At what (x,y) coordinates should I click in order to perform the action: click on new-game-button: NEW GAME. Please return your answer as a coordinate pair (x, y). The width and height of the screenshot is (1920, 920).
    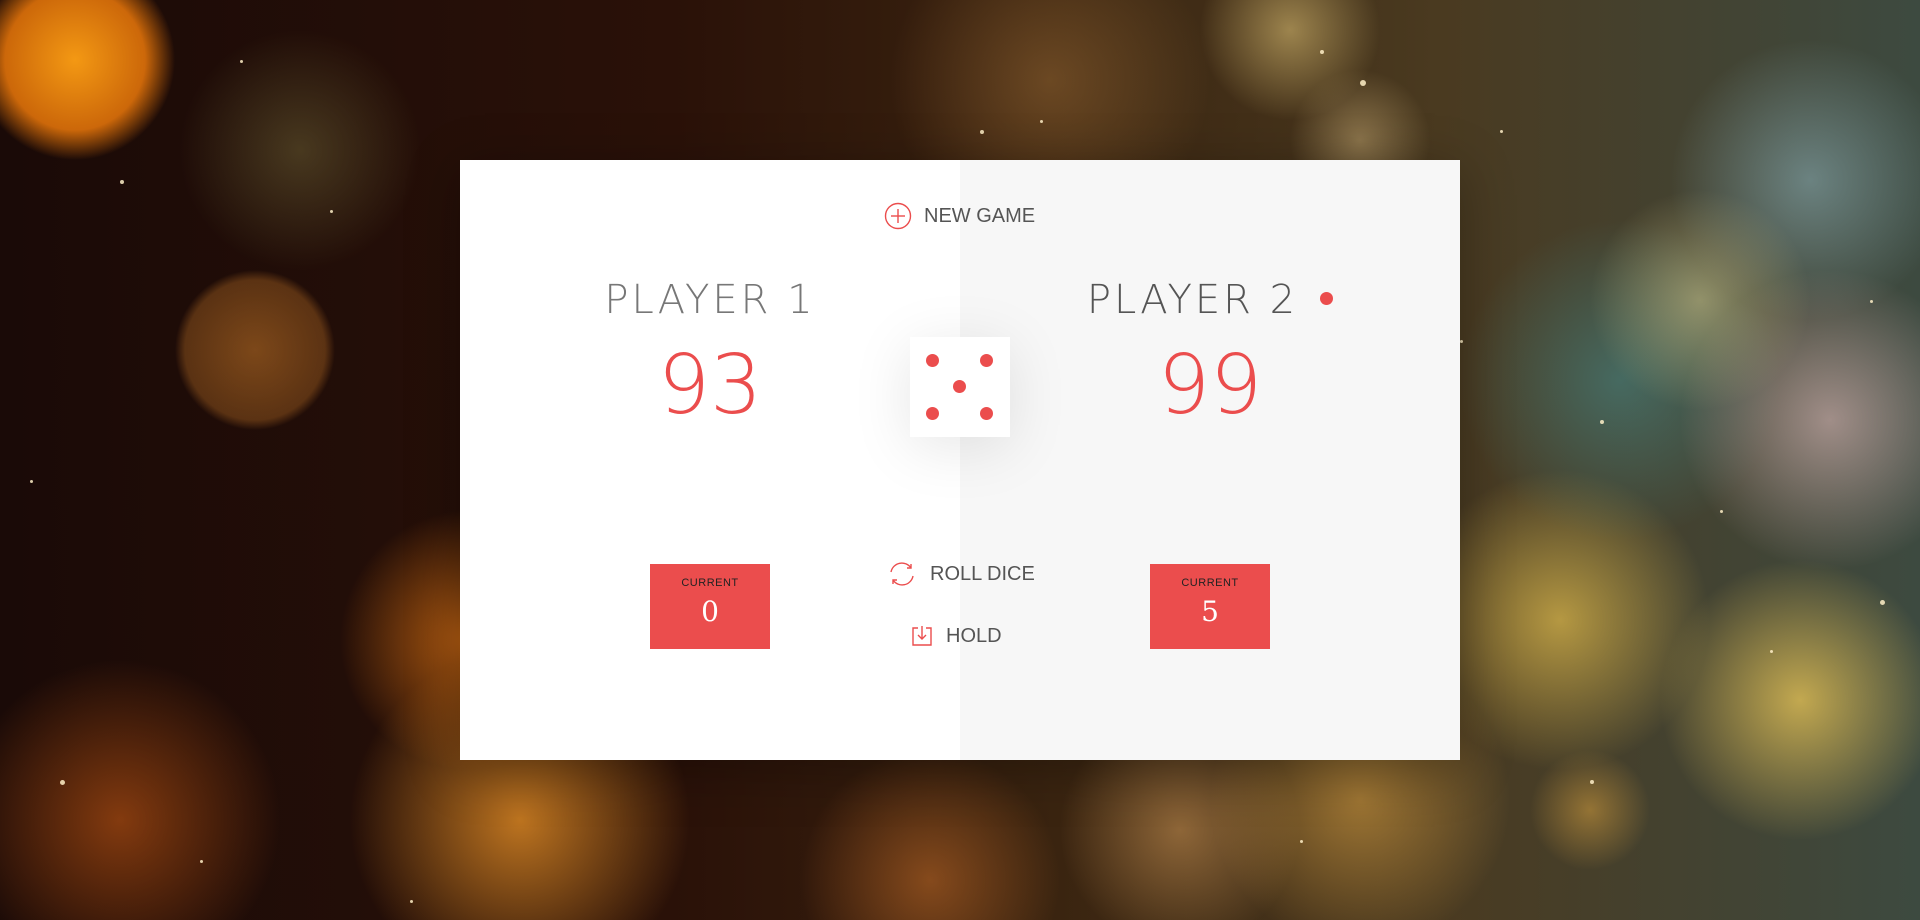
    Looking at the image, I should click on (959, 216).